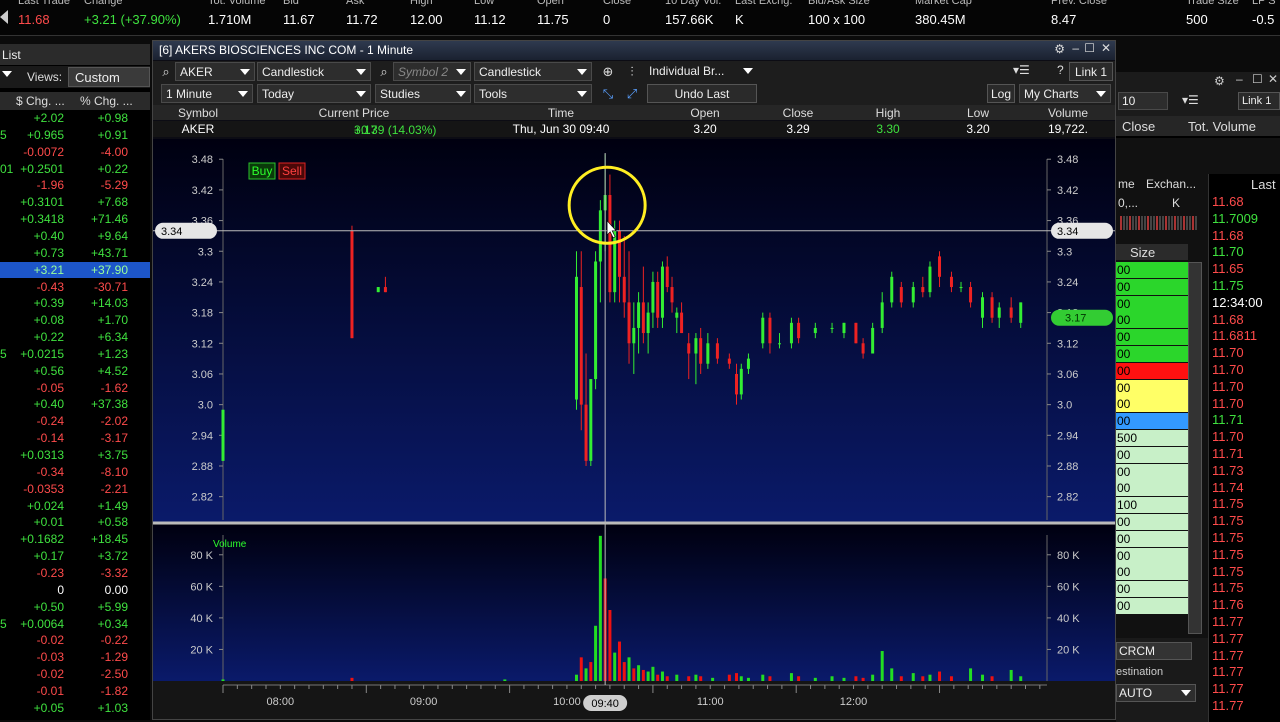  I want to click on level2-size-row: 100, so click(1152, 505).